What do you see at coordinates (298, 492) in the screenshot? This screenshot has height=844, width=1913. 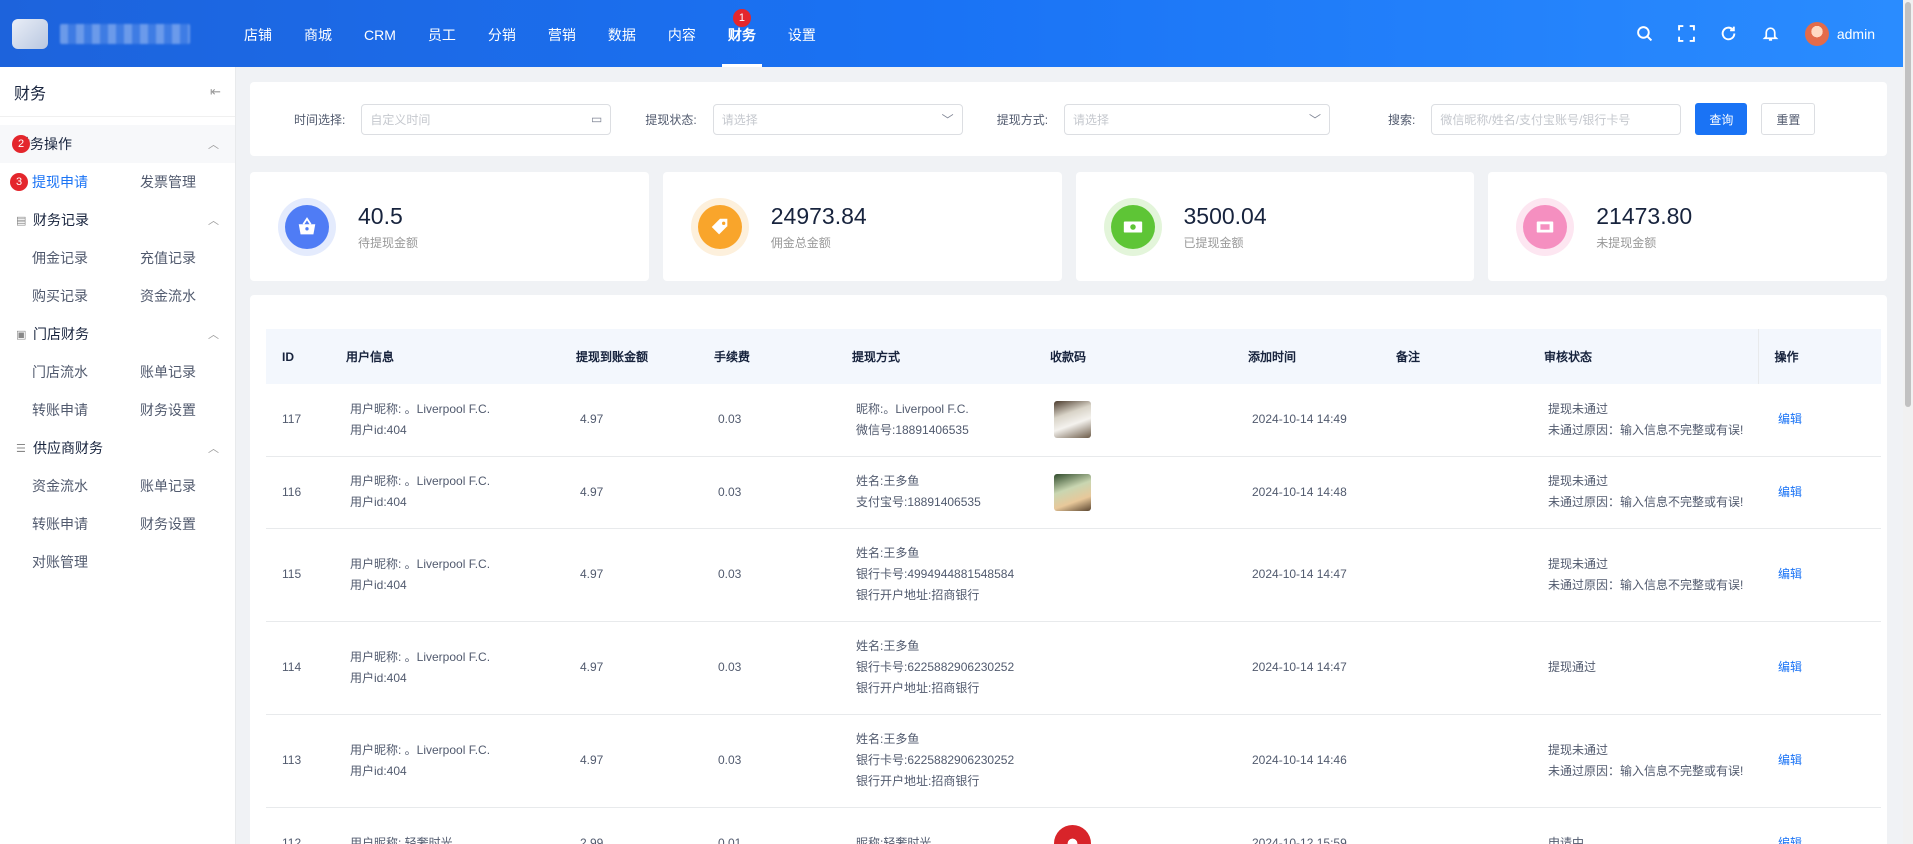 I see `cell-id: 116` at bounding box center [298, 492].